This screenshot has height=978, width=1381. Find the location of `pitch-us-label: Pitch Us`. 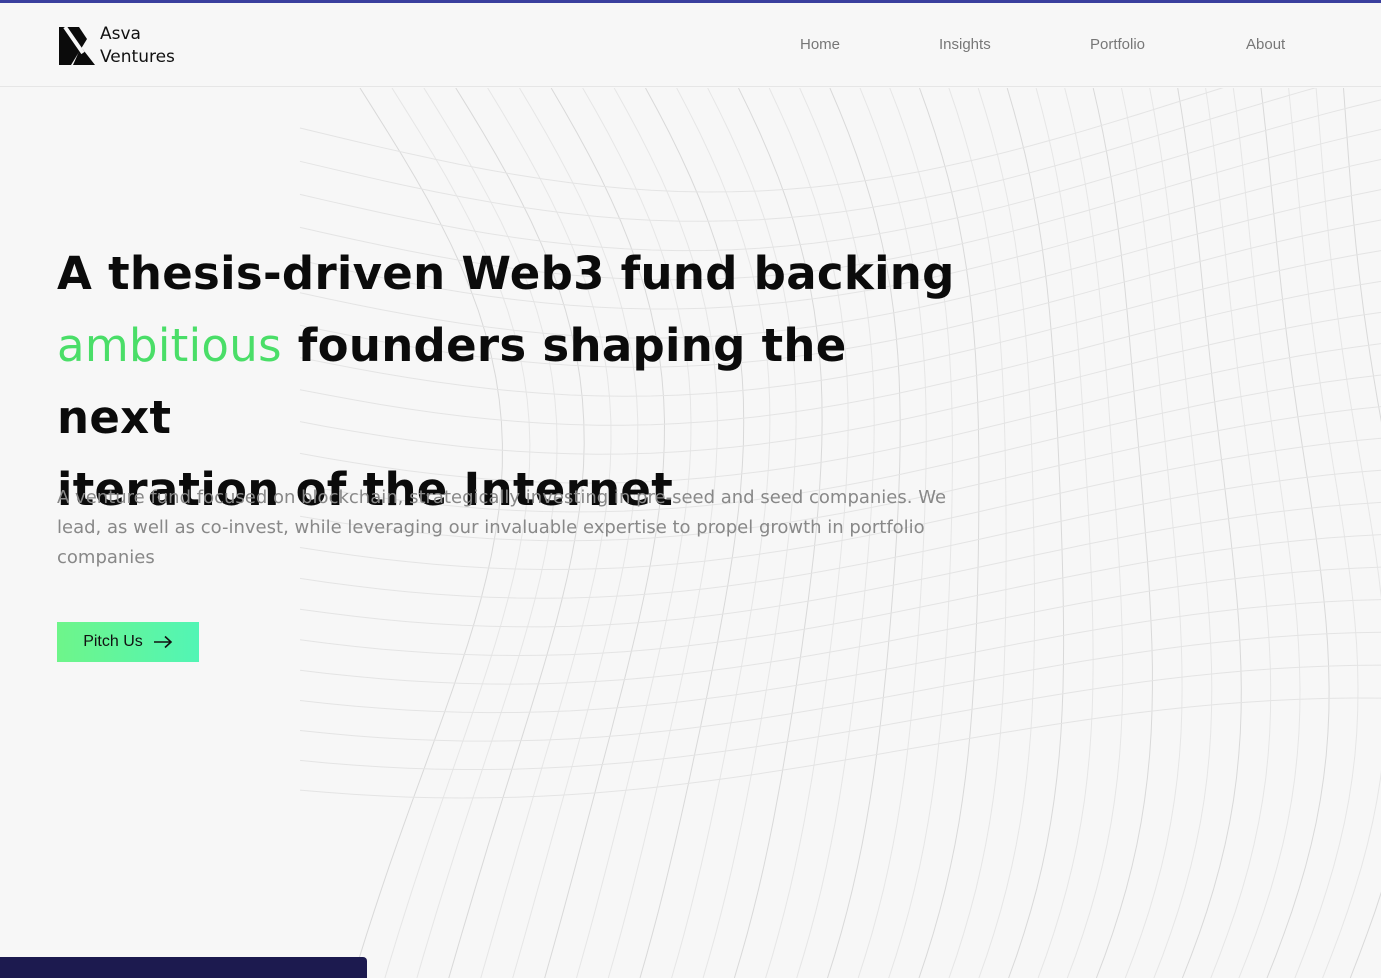

pitch-us-label: Pitch Us is located at coordinates (113, 641).